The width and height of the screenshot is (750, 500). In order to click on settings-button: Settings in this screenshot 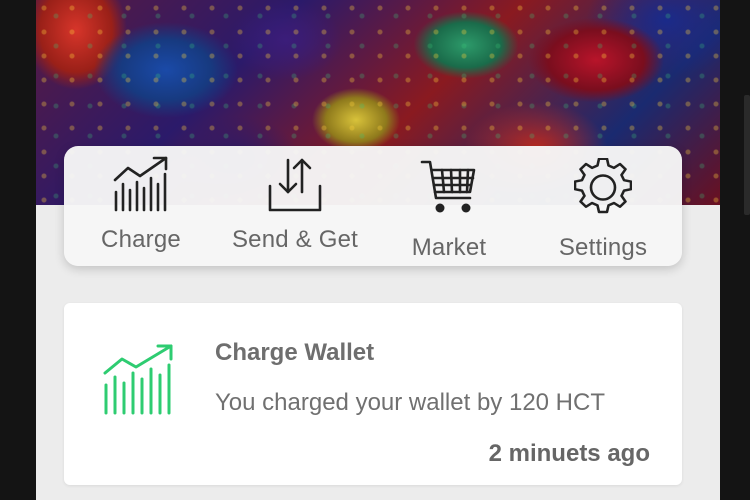, I will do `click(603, 206)`.